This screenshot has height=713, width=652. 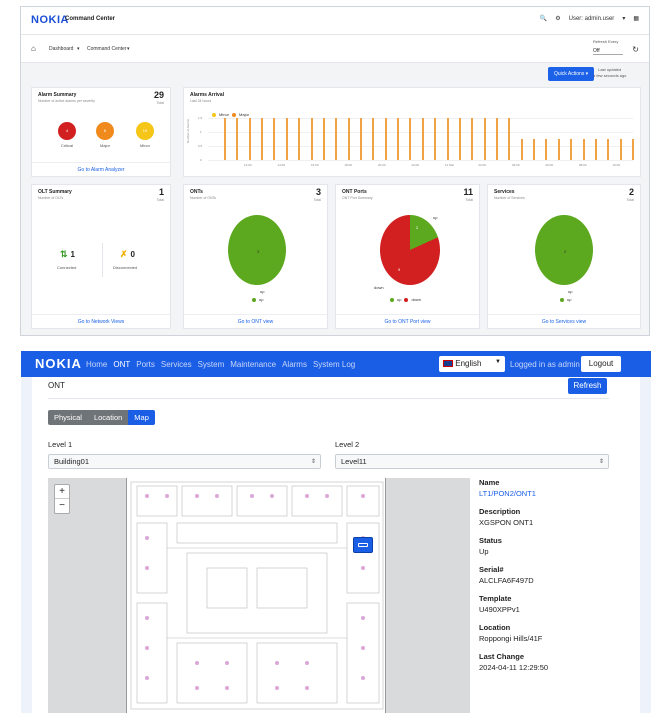 I want to click on refresh-select: Refresh Every Off, so click(x=608, y=47).